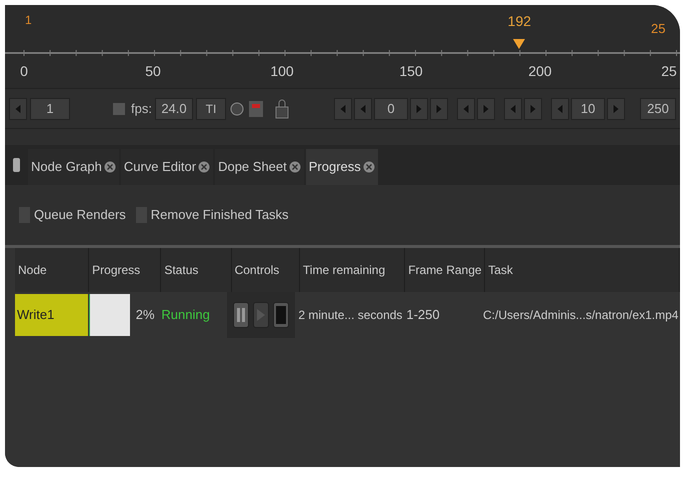 The width and height of the screenshot is (685, 477). I want to click on column-header: Frame Range, so click(445, 270).